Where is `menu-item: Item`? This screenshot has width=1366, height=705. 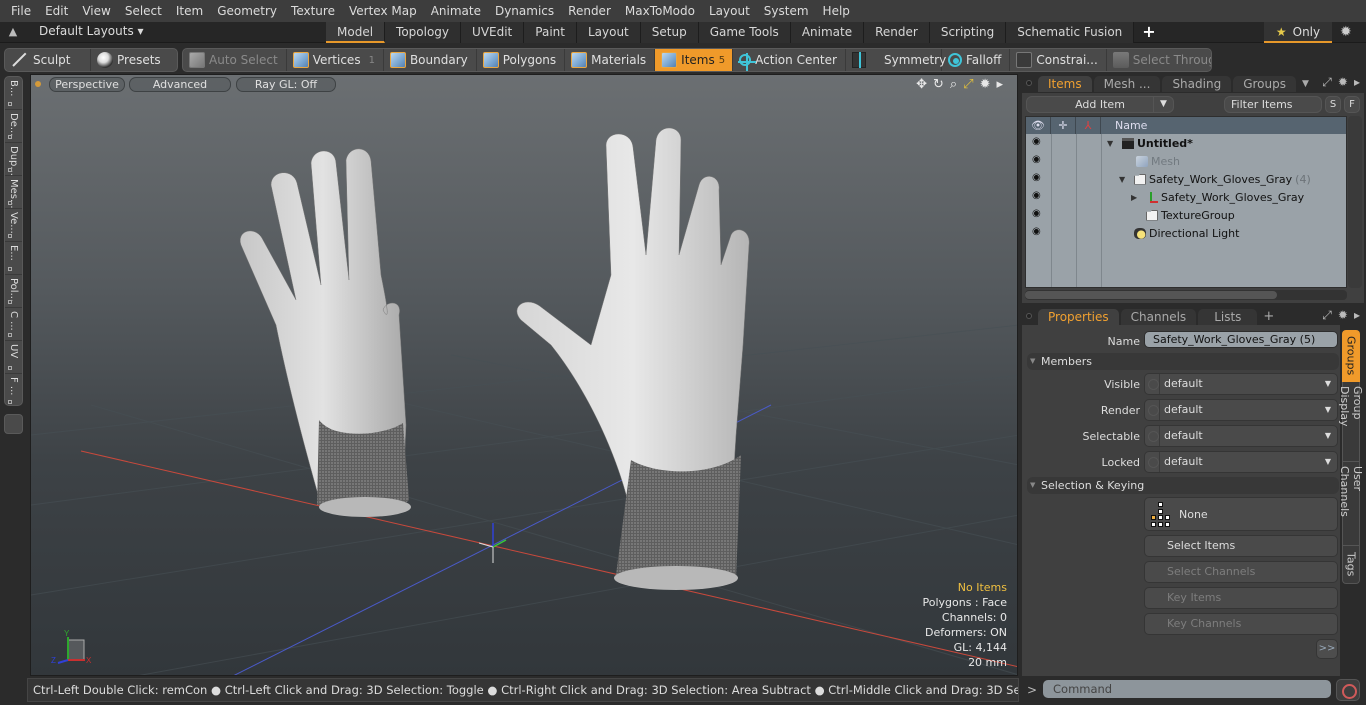
menu-item: Item is located at coordinates (189, 11).